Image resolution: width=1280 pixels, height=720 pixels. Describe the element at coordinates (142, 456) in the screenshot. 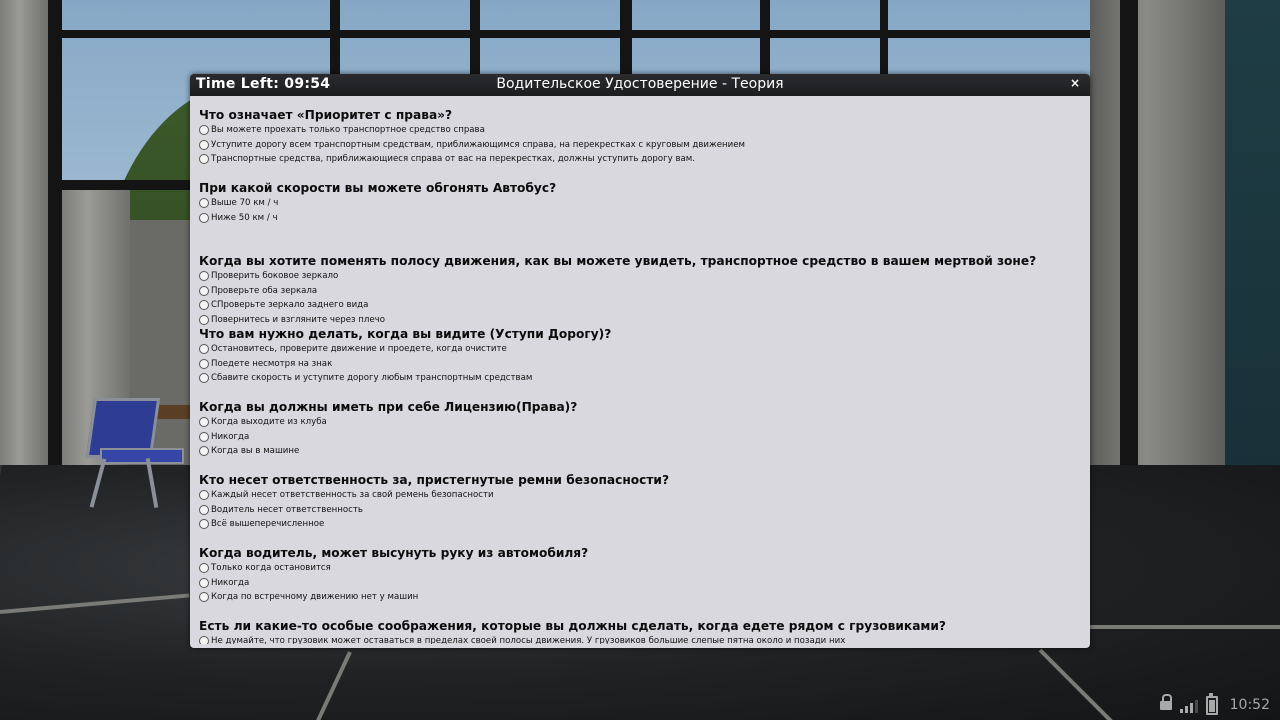

I see `chair-seat` at that location.